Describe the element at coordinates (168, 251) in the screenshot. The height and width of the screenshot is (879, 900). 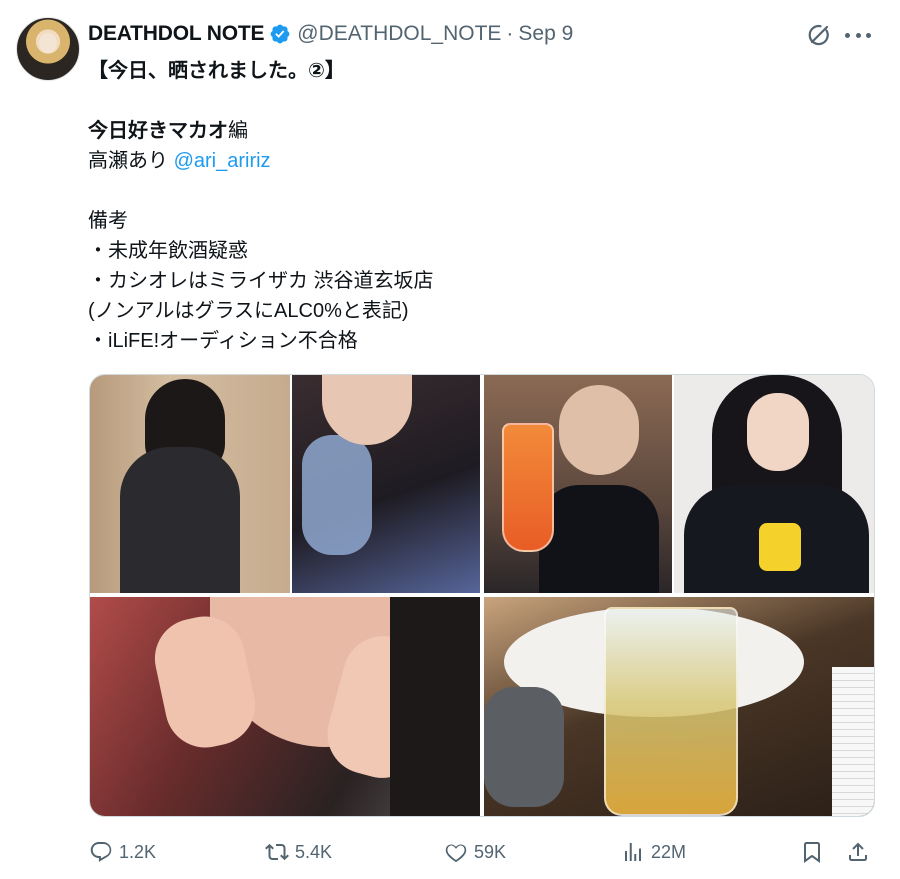
I see `tweet-line: ・未成年飲酒疑惑` at that location.